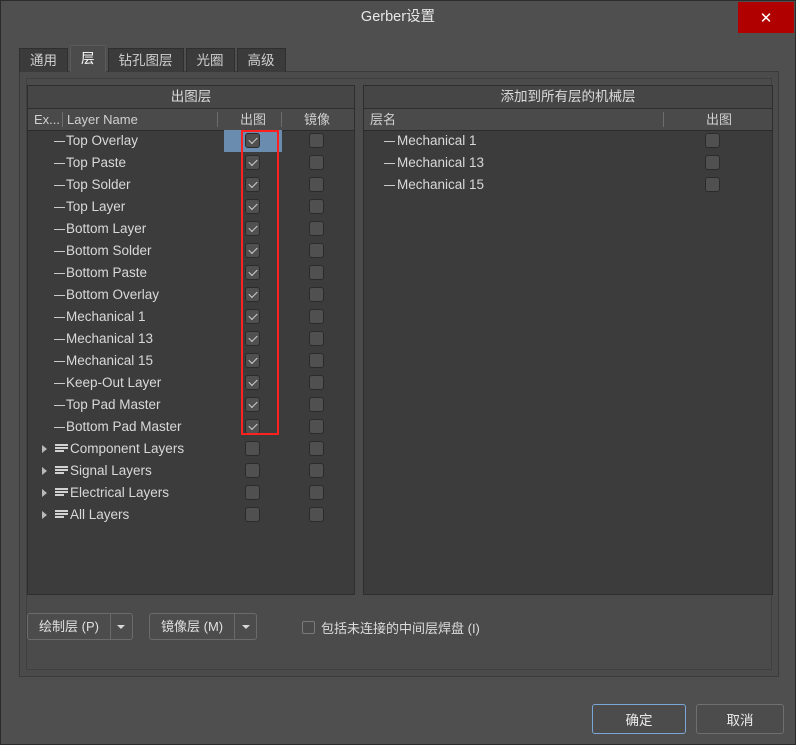 The height and width of the screenshot is (745, 796). I want to click on table-row: Top Paste, so click(191, 163).